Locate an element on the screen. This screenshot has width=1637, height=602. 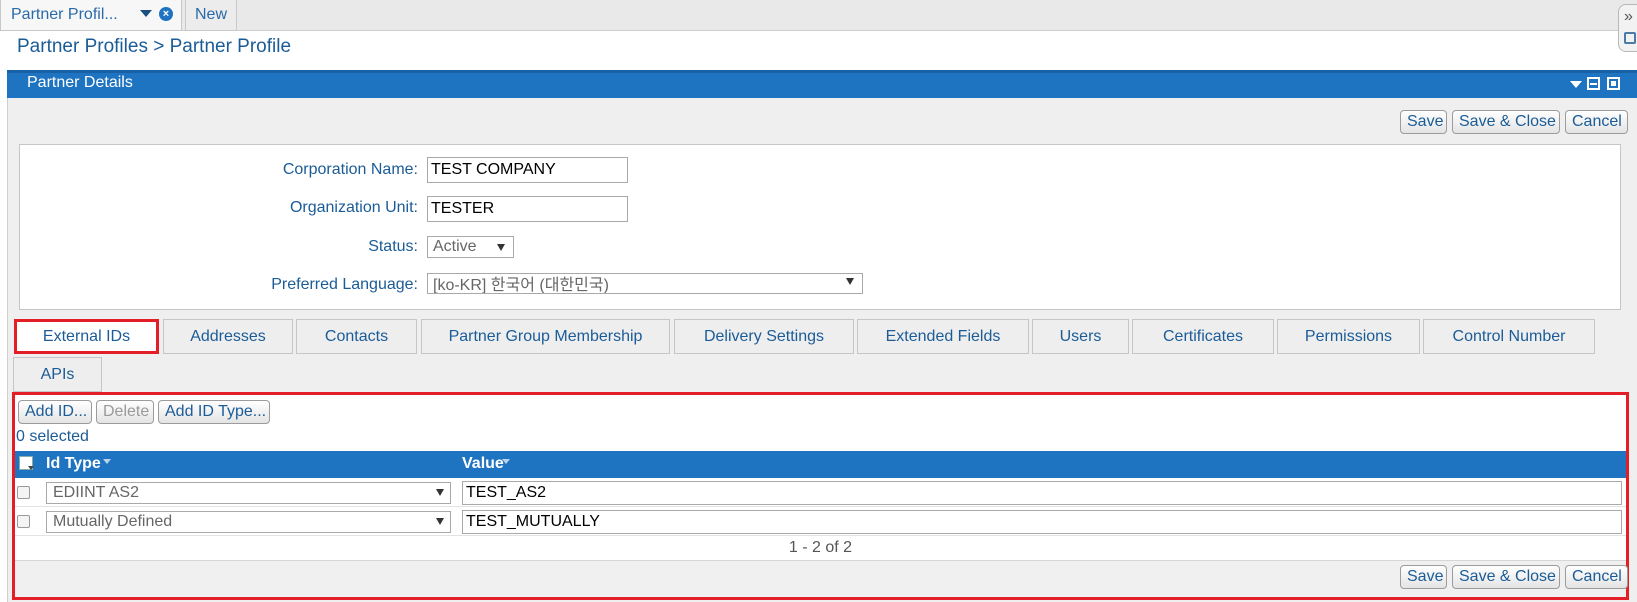
double-chevron-right-icon: » is located at coordinates (1628, 17).